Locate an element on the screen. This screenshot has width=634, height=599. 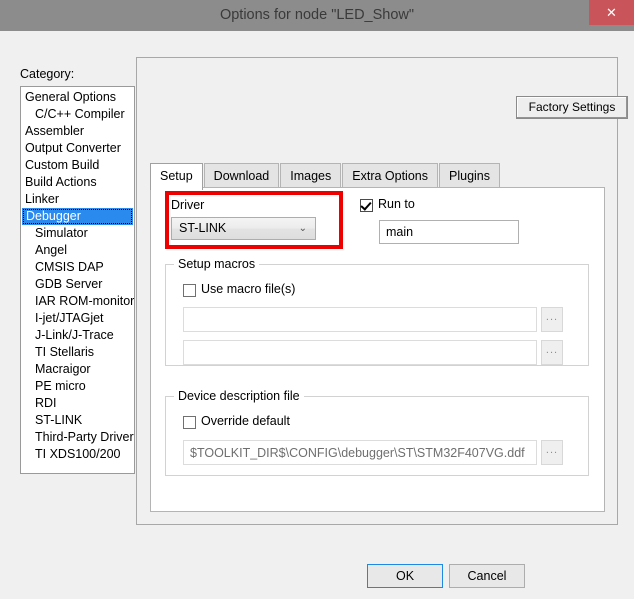
category-item-label: C/C++ Compiler is located at coordinates (80, 114).